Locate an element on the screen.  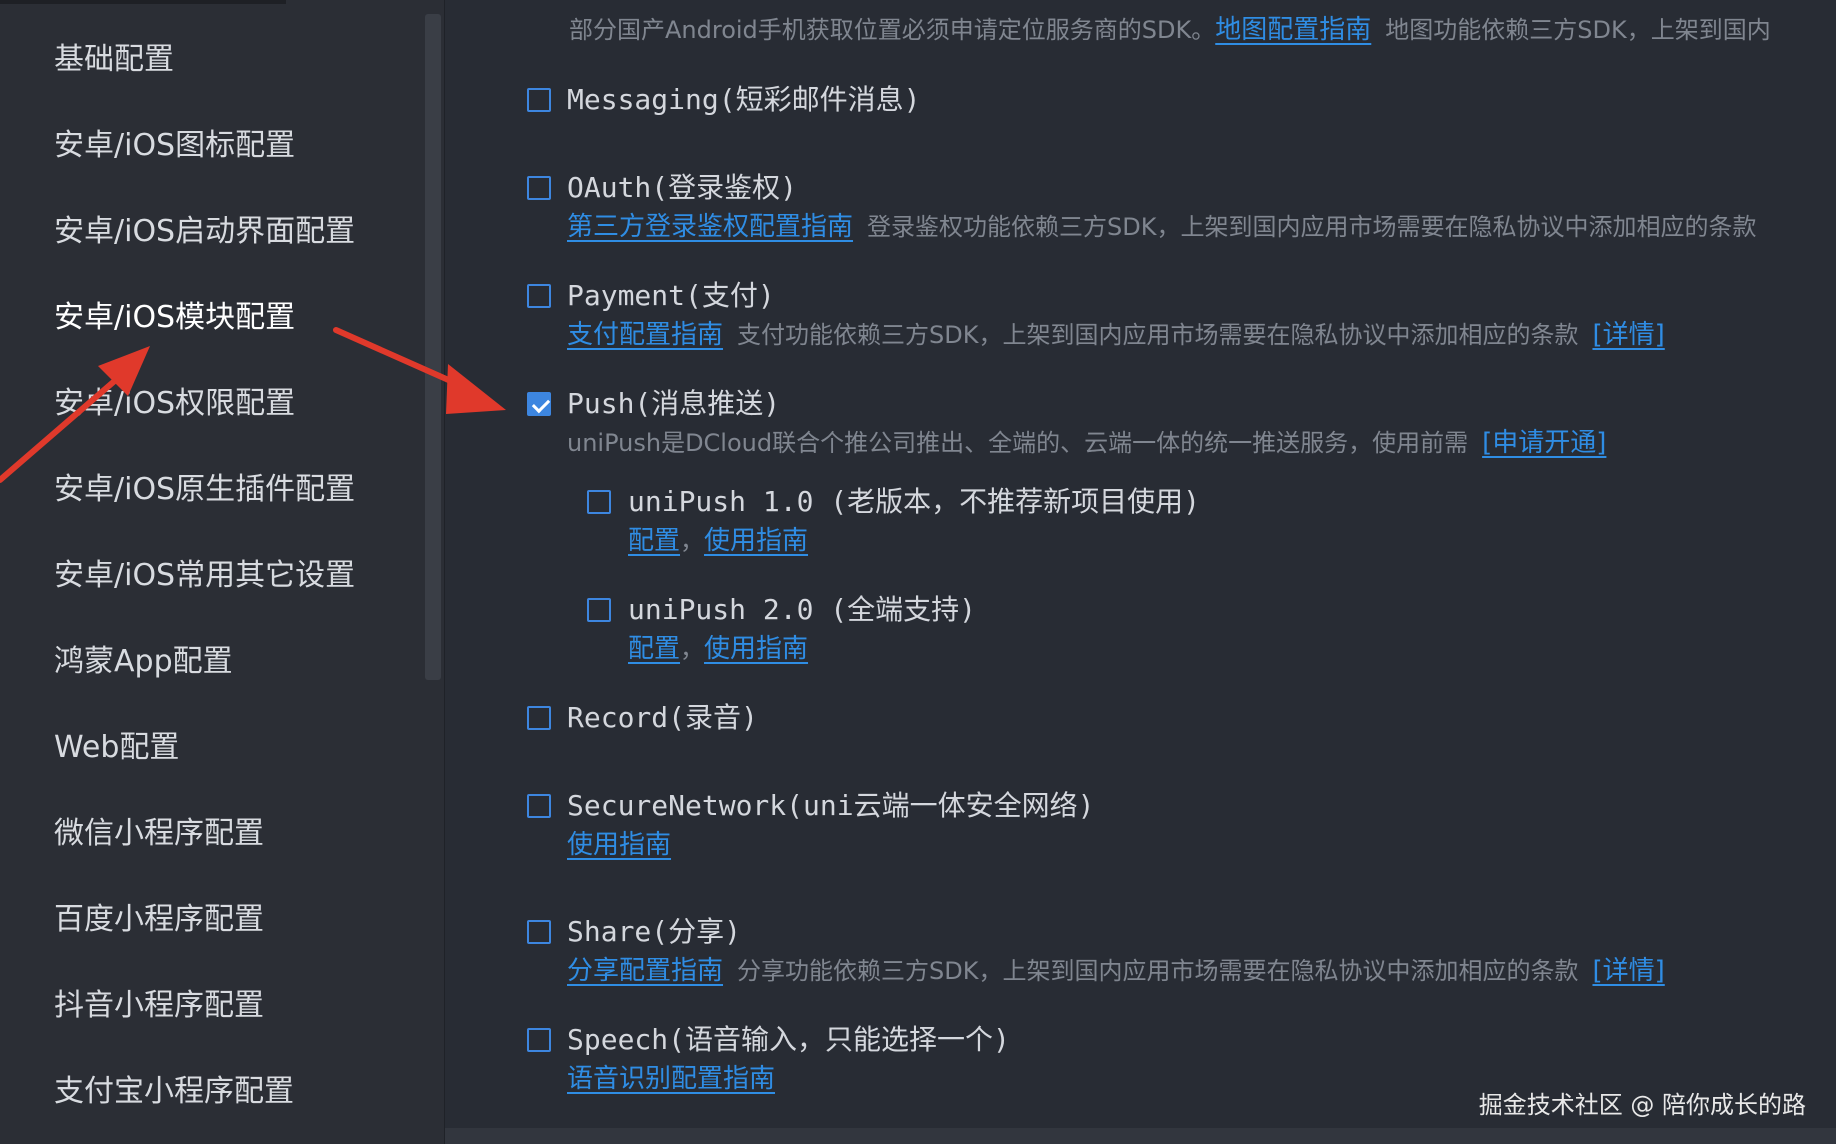
sidebar-item-baidu: 百度小程序配置 is located at coordinates (159, 920).